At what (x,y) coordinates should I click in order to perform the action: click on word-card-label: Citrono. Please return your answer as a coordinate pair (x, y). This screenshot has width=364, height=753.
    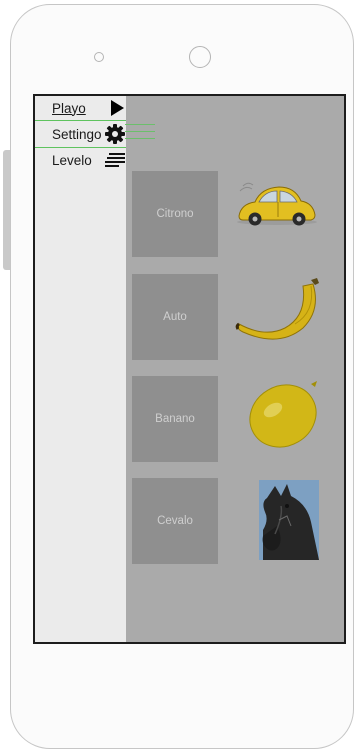
    Looking at the image, I should click on (175, 214).